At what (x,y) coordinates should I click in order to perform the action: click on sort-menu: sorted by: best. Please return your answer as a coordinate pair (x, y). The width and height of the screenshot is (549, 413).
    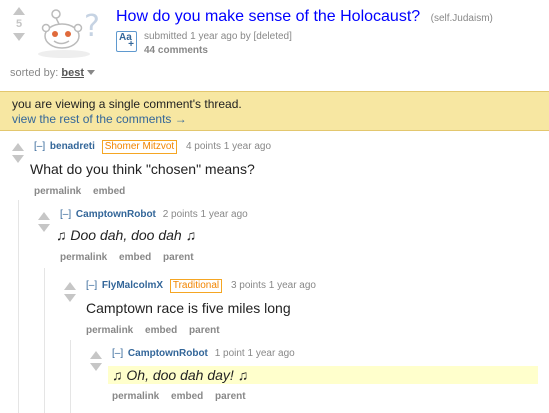
    Looking at the image, I should click on (52, 73).